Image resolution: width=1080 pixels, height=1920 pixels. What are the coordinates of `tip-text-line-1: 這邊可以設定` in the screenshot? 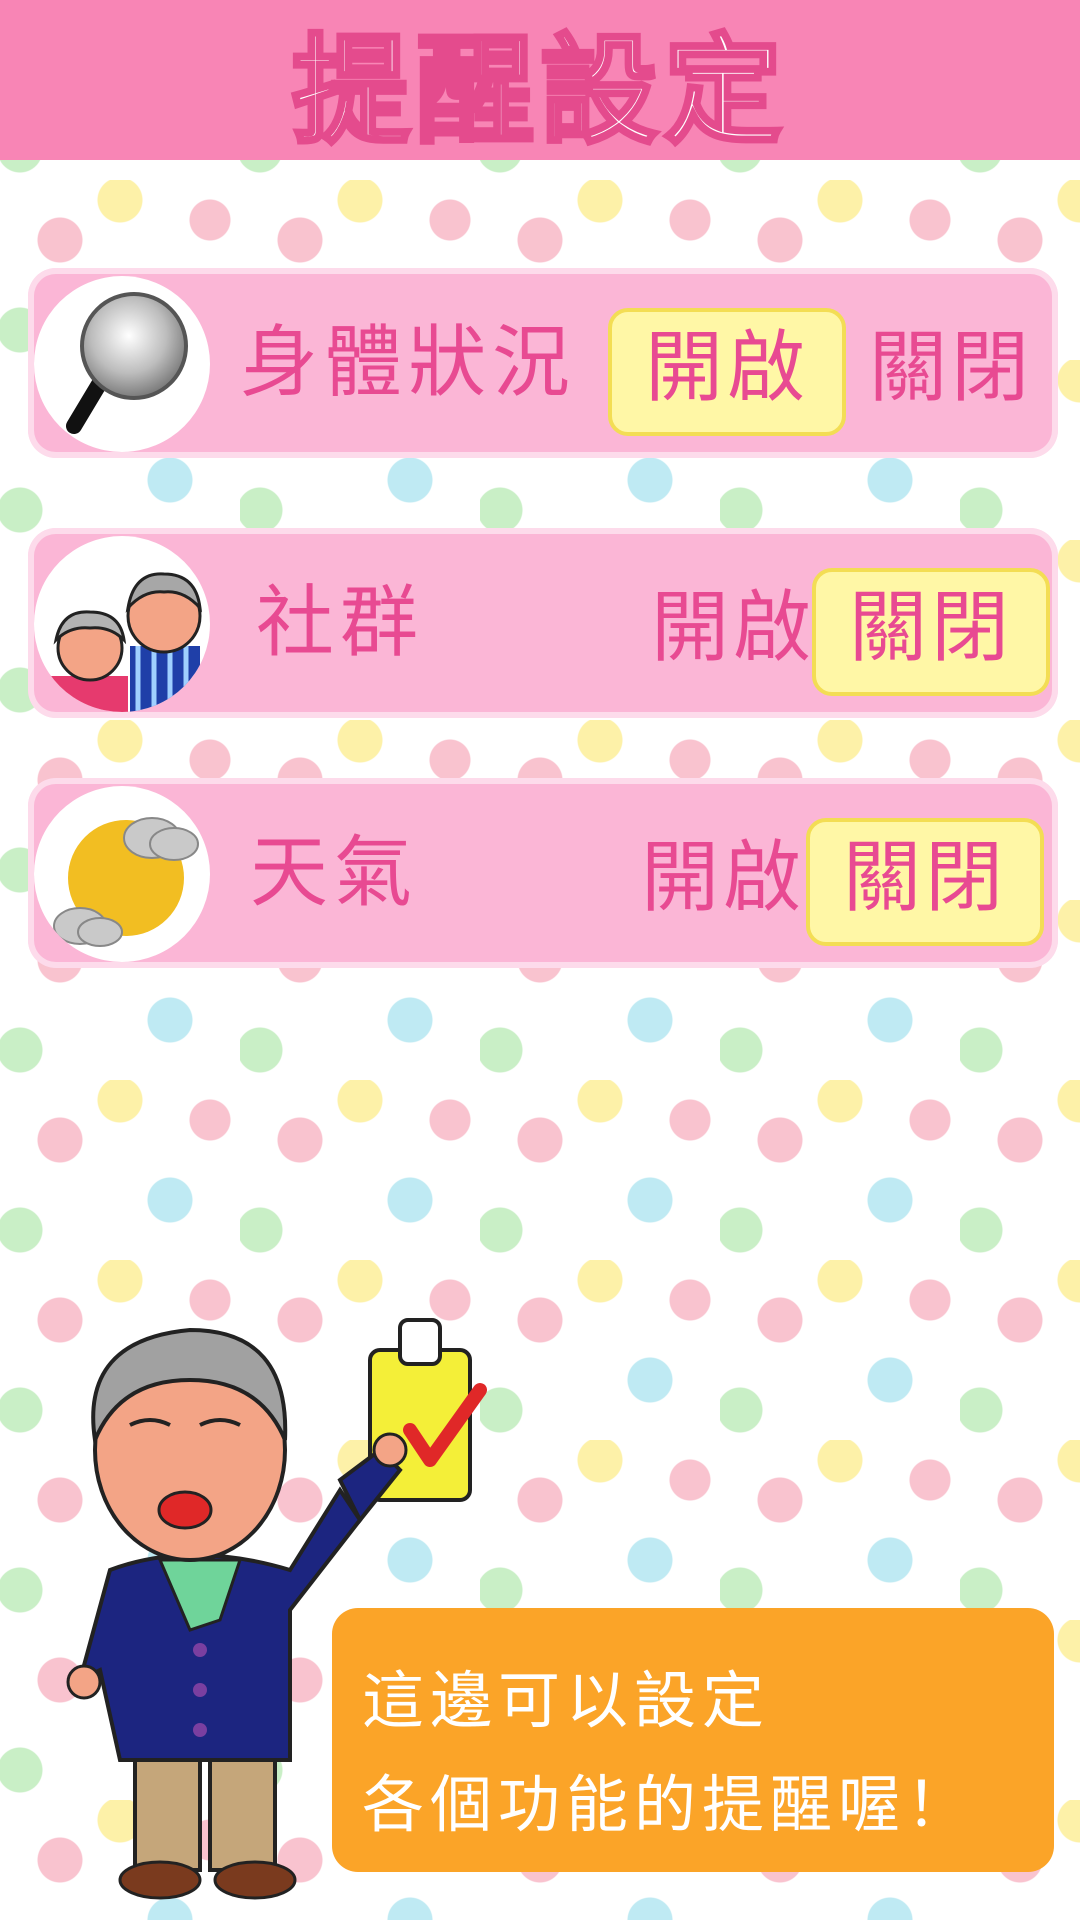 It's located at (566, 1700).